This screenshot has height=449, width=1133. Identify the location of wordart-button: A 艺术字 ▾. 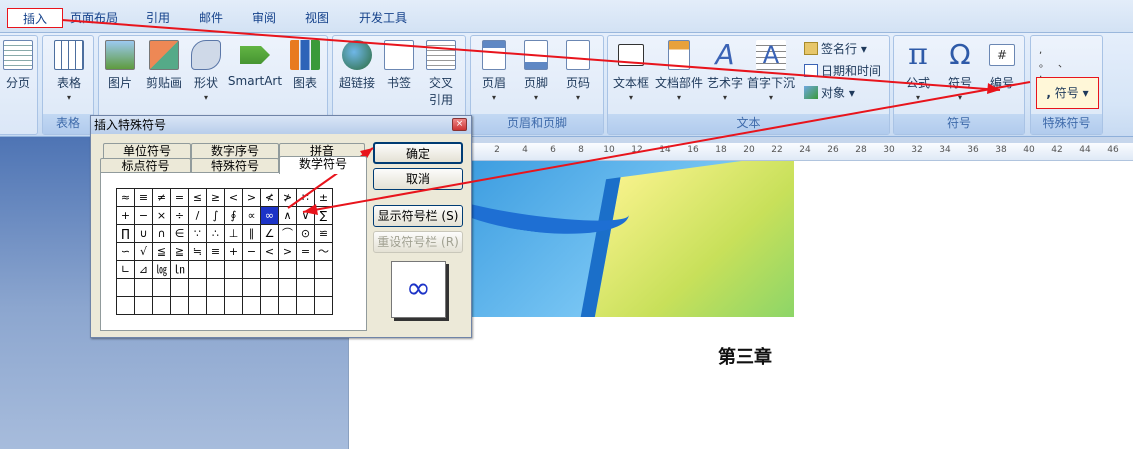
(725, 71).